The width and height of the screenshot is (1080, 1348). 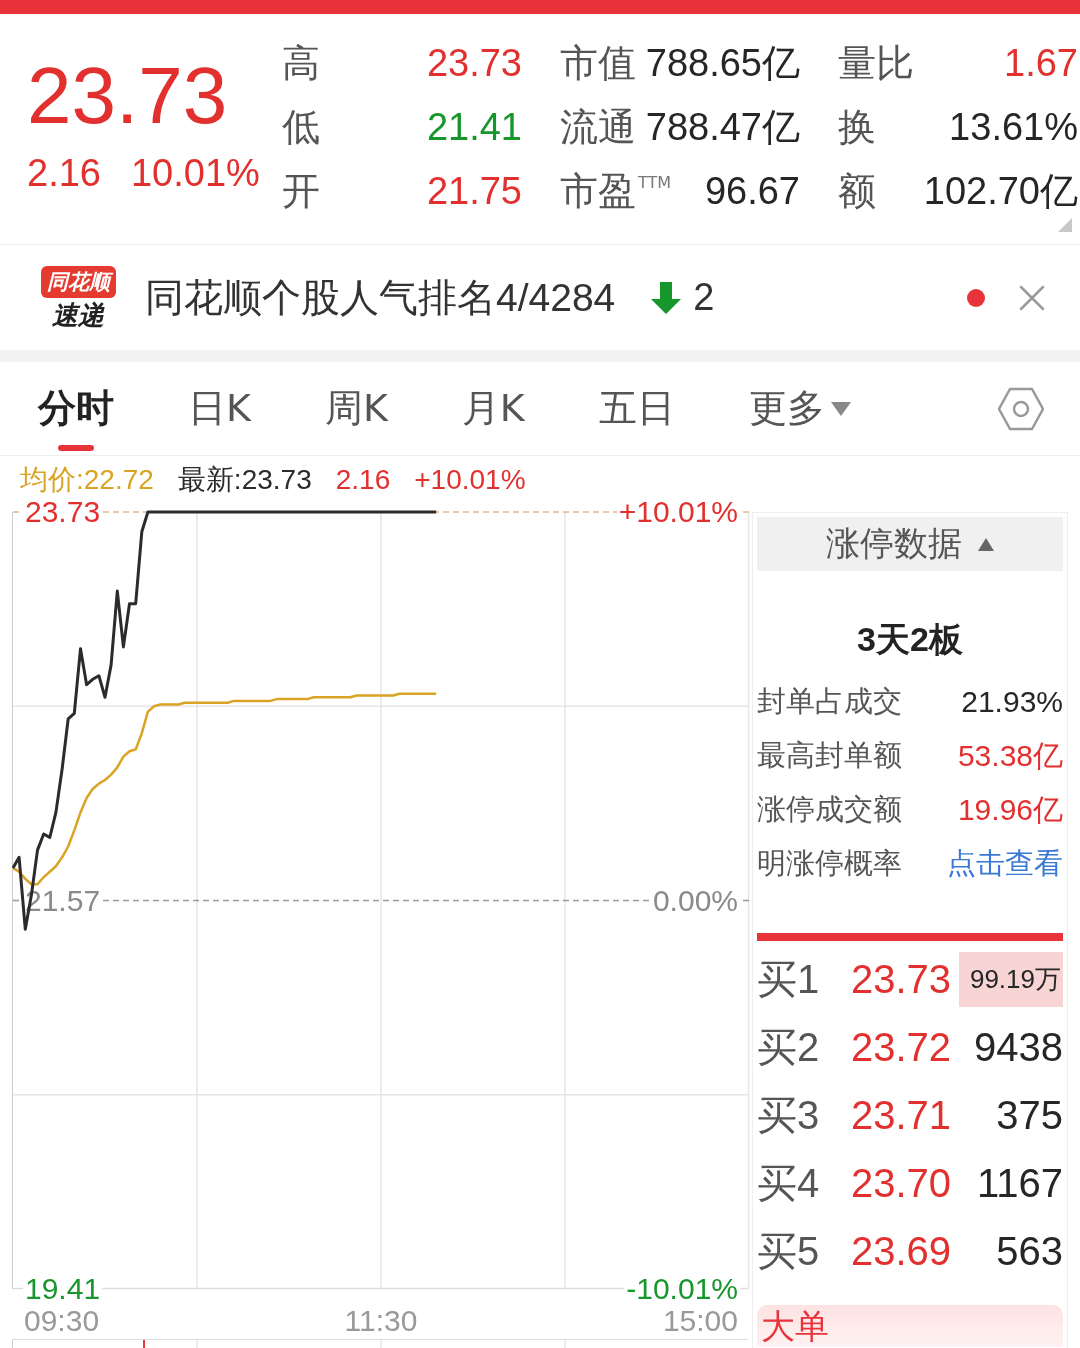 I want to click on bid-level-label: 买2, so click(x=789, y=1047).